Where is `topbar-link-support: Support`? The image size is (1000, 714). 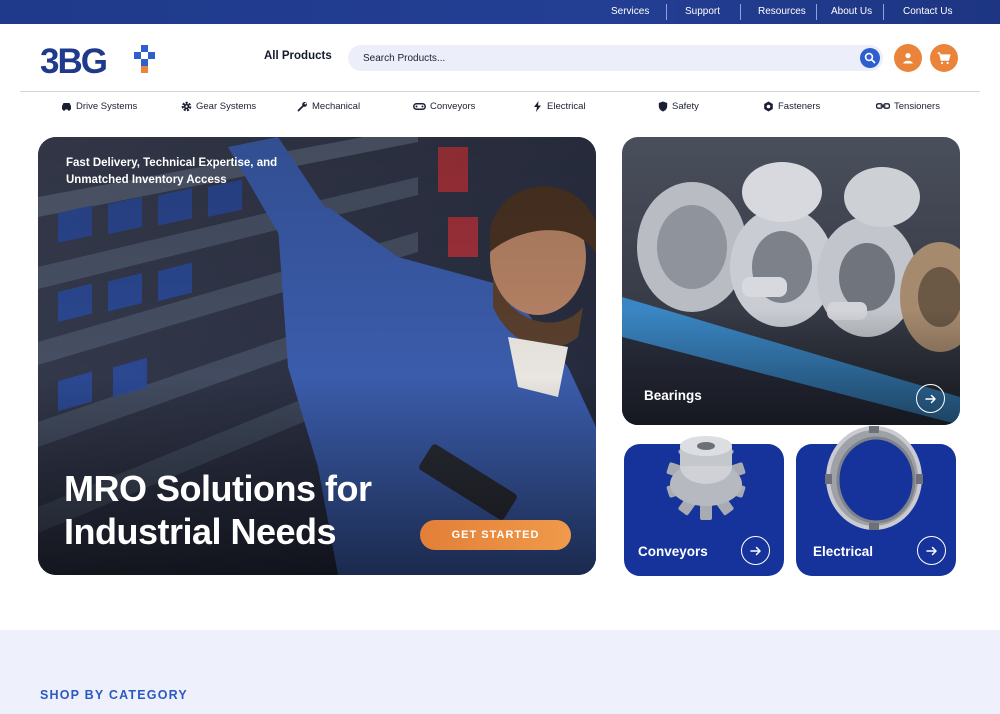
topbar-link-support: Support is located at coordinates (702, 12).